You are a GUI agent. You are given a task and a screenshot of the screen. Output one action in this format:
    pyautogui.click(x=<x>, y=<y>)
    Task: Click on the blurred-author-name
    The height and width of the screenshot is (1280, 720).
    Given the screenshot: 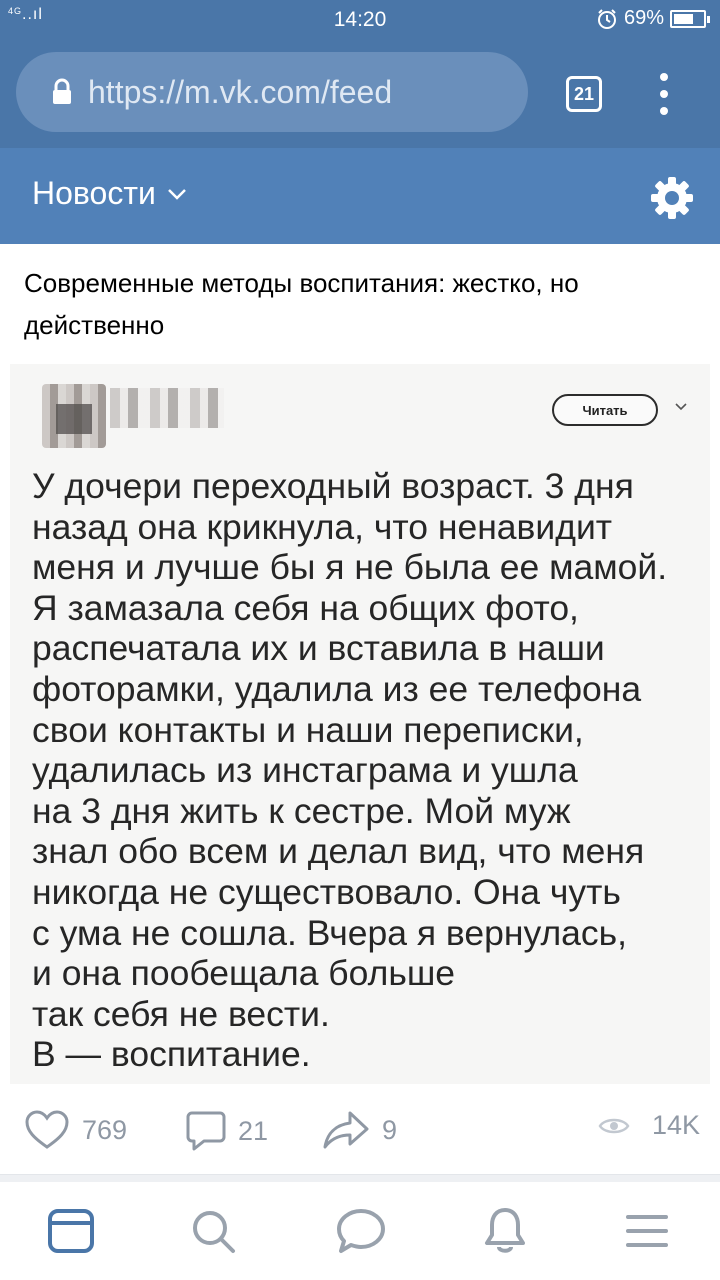 What is the action you would take?
    pyautogui.click(x=167, y=408)
    